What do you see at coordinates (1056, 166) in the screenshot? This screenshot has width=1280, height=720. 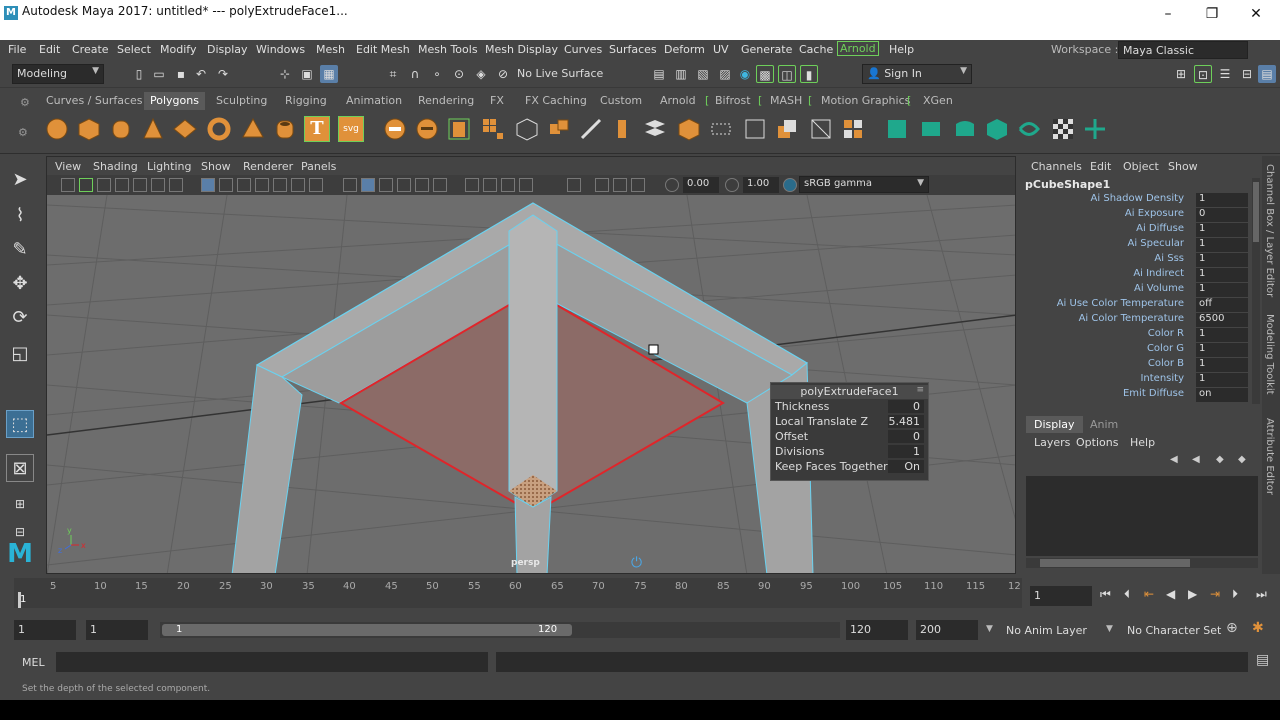 I see `channel-menu-channels: Channels` at bounding box center [1056, 166].